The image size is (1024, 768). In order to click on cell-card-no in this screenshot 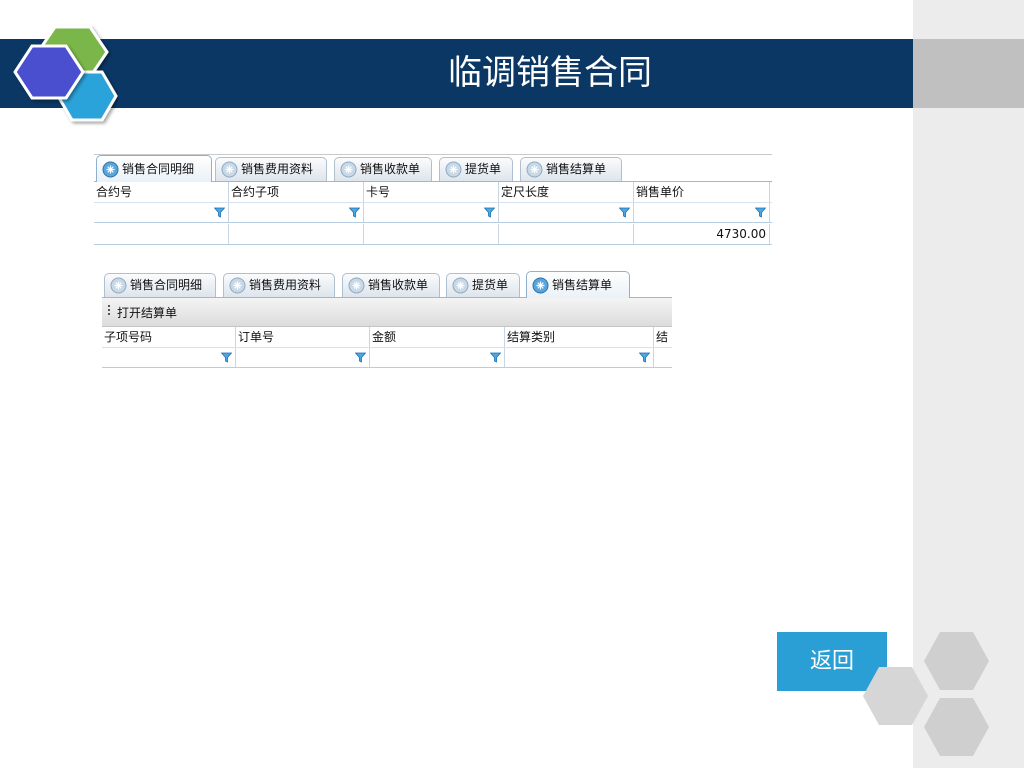, I will do `click(431, 234)`.